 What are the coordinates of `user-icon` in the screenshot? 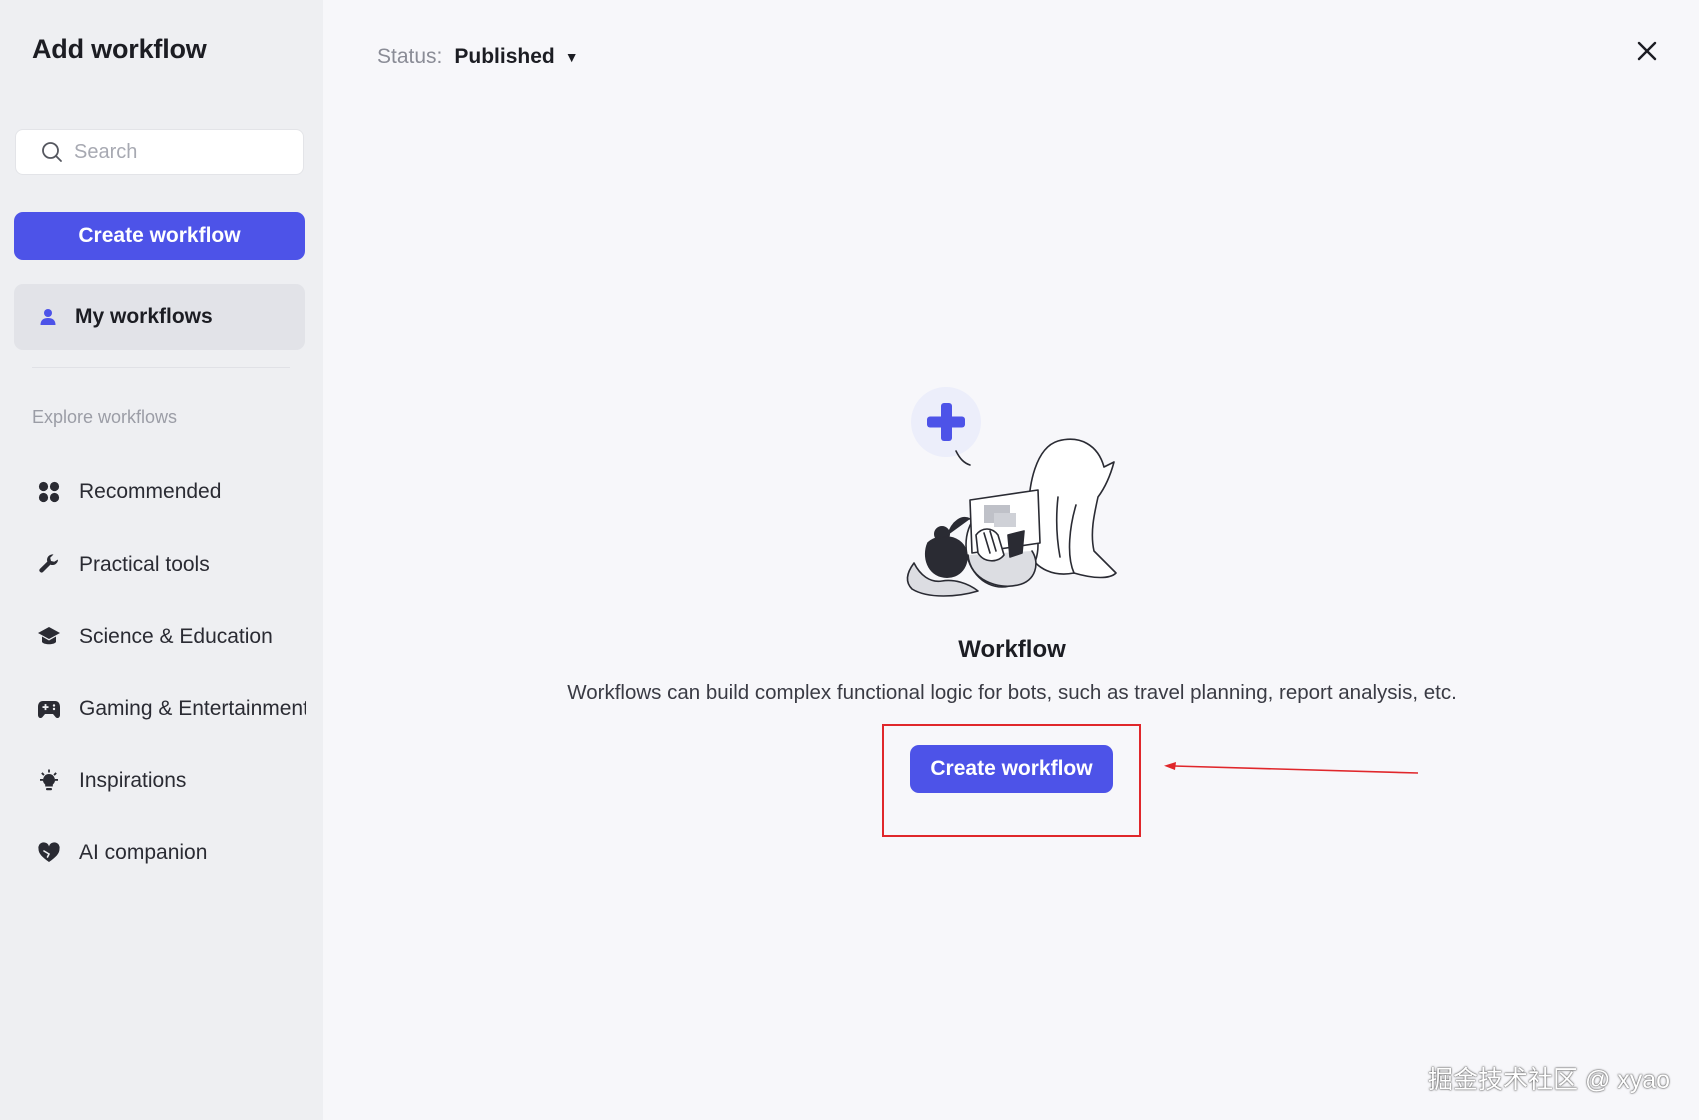 It's located at (48, 317).